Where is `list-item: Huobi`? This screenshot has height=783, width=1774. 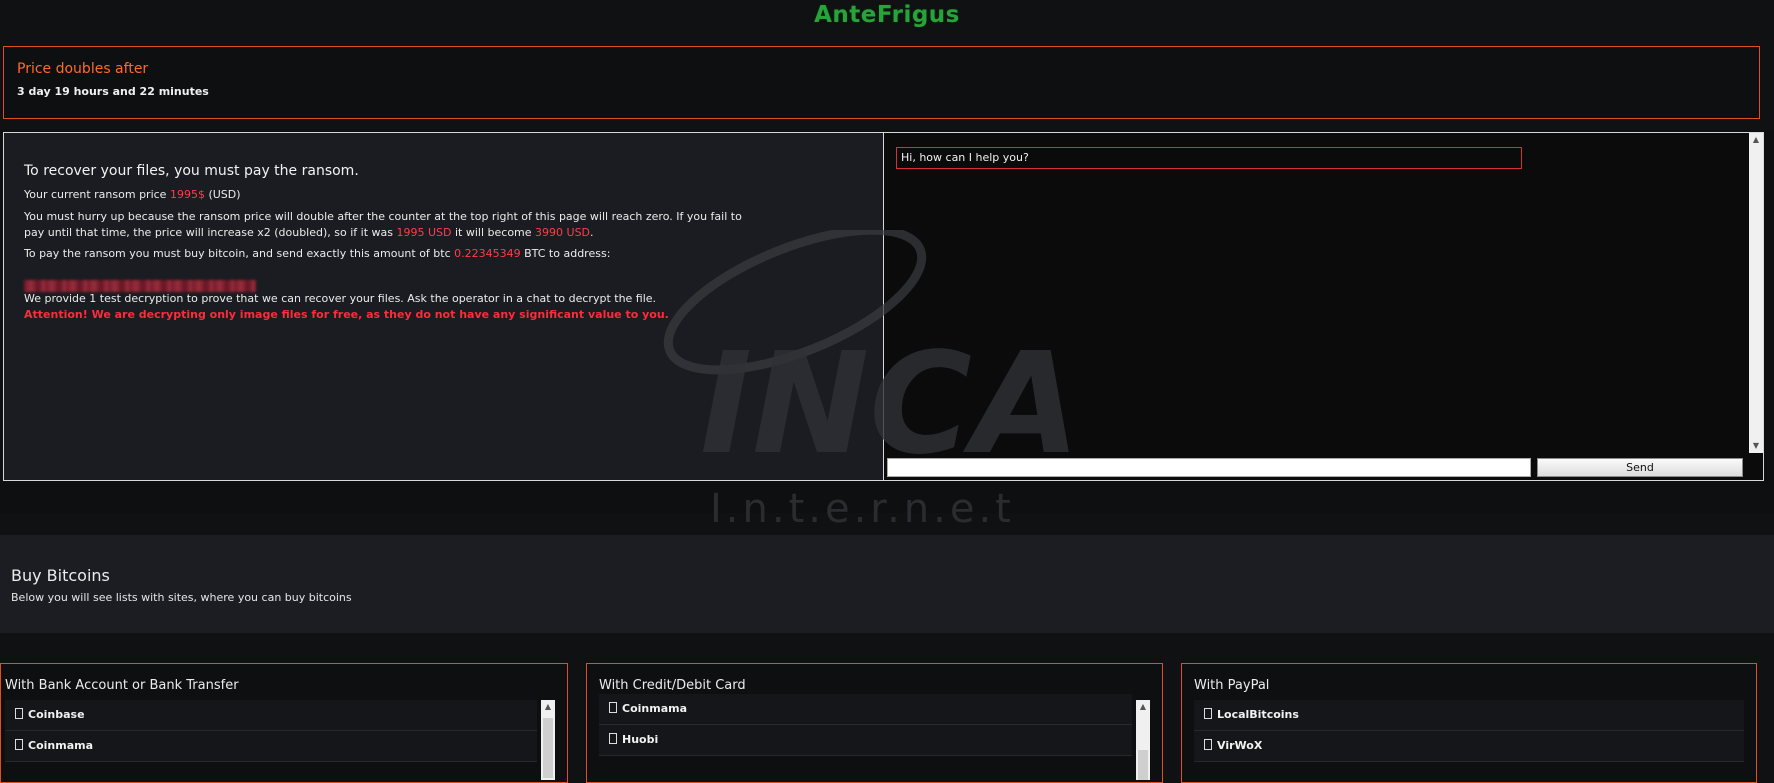 list-item: Huobi is located at coordinates (865, 740).